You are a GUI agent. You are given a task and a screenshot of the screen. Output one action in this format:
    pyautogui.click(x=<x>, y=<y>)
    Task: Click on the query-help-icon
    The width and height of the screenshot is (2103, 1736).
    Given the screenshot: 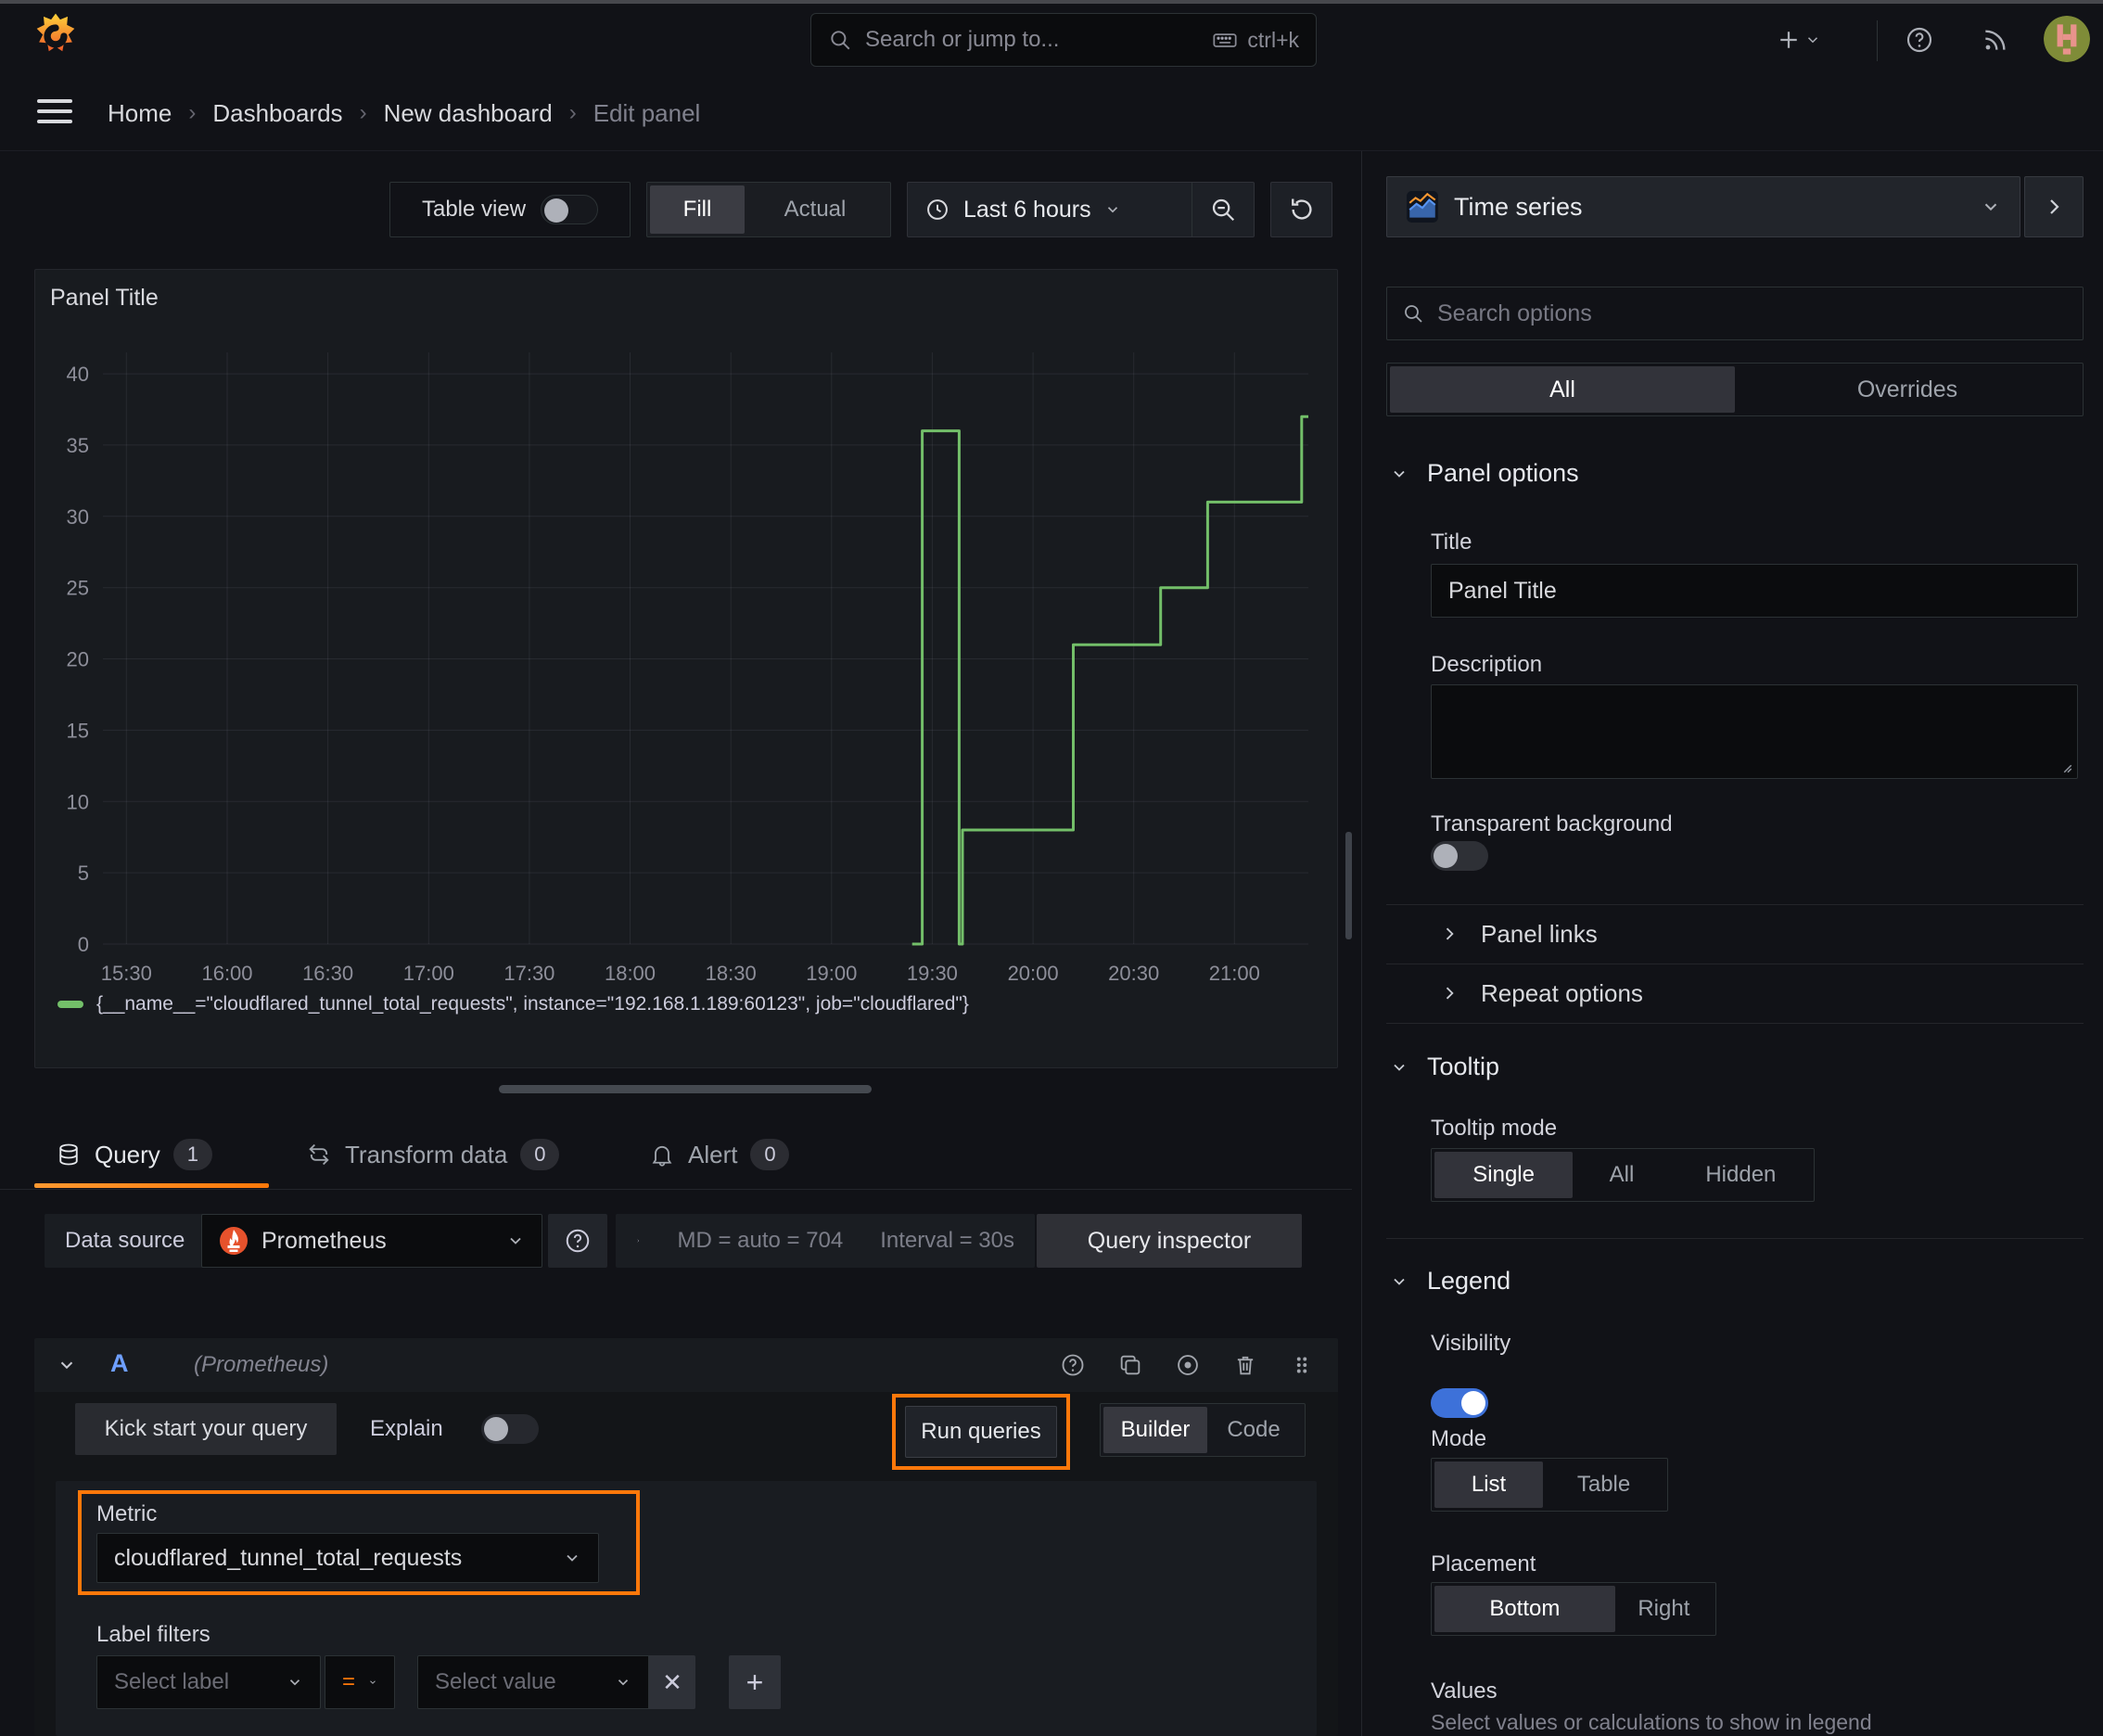 What is the action you would take?
    pyautogui.click(x=1073, y=1365)
    